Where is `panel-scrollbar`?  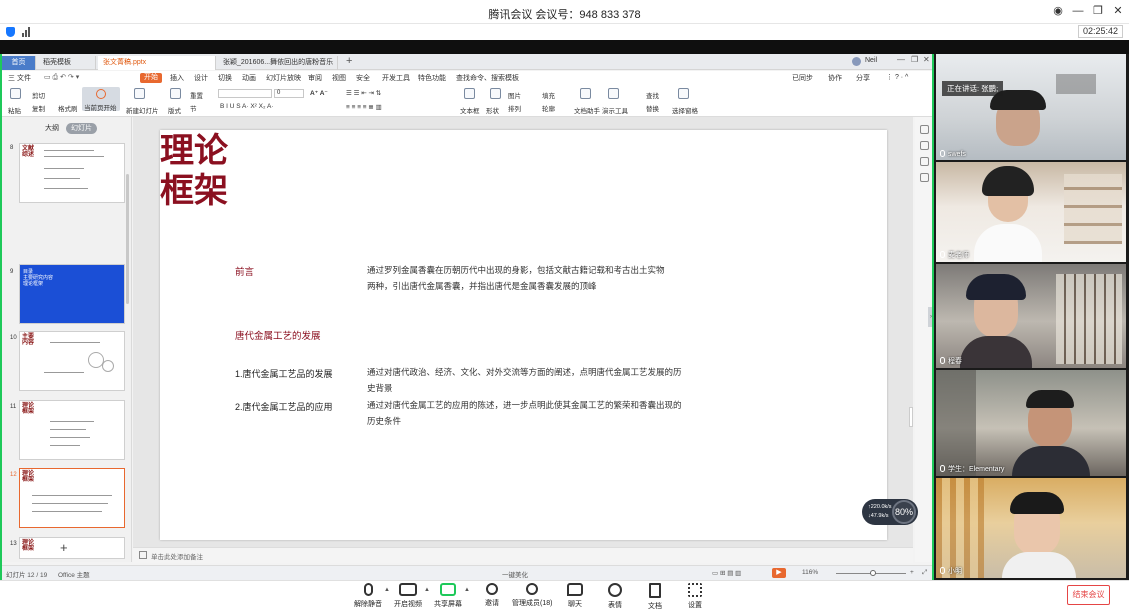 panel-scrollbar is located at coordinates (127, 239).